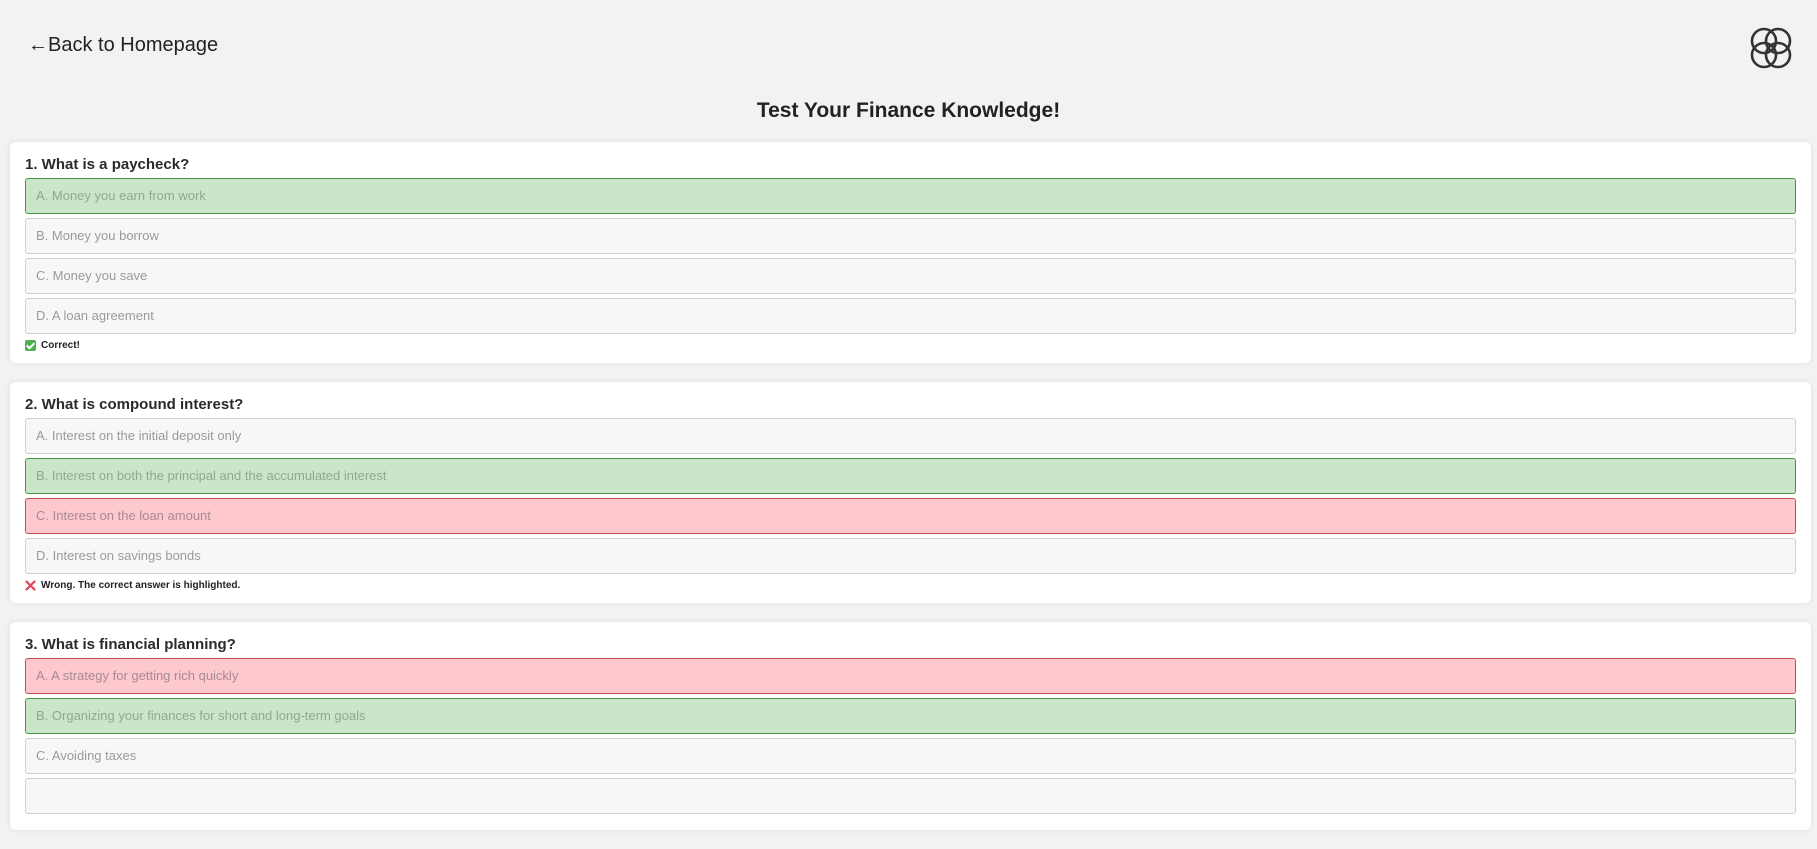 The height and width of the screenshot is (849, 1817). Describe the element at coordinates (910, 556) in the screenshot. I see `option-d: D. Interest on savings bonds` at that location.